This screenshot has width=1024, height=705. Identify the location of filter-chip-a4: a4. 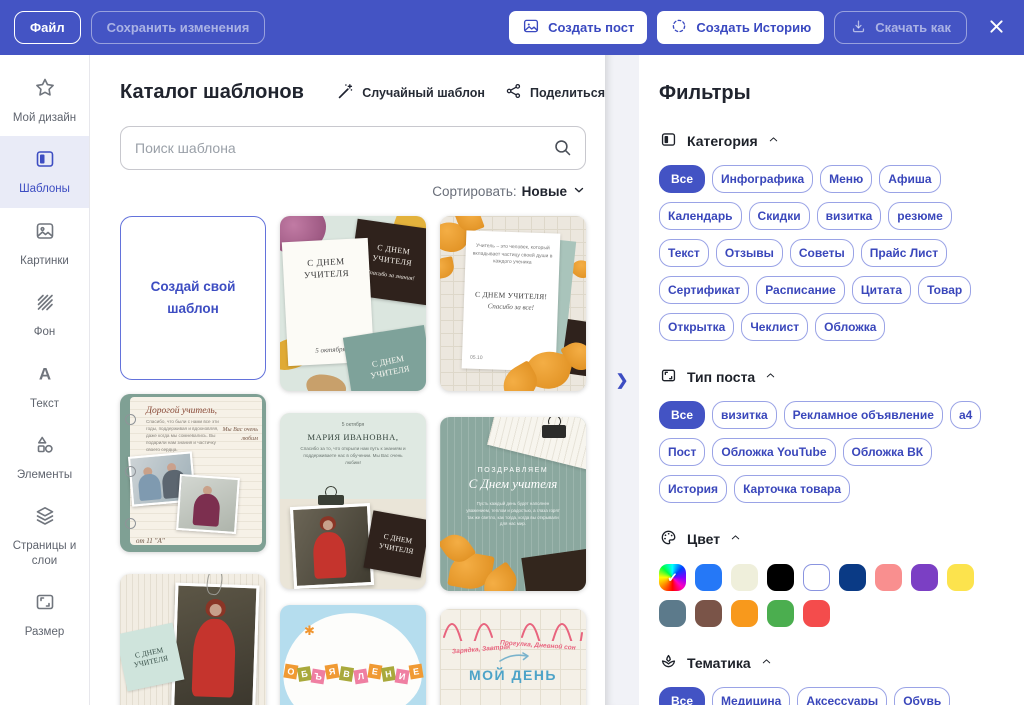
(965, 415).